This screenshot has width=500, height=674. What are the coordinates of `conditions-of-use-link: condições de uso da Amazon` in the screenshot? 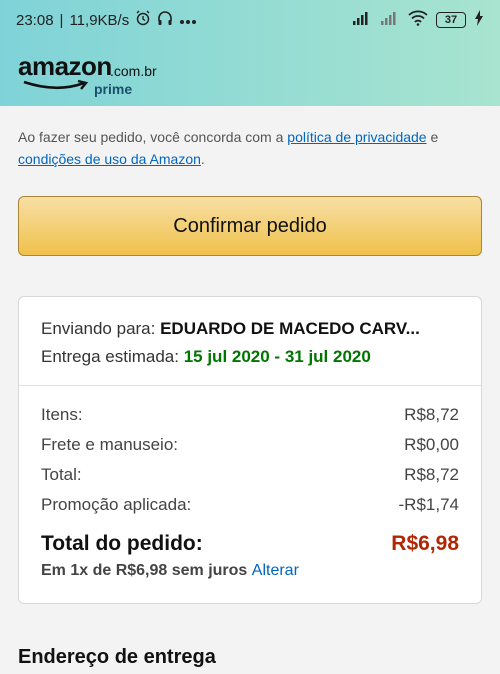 It's located at (109, 159).